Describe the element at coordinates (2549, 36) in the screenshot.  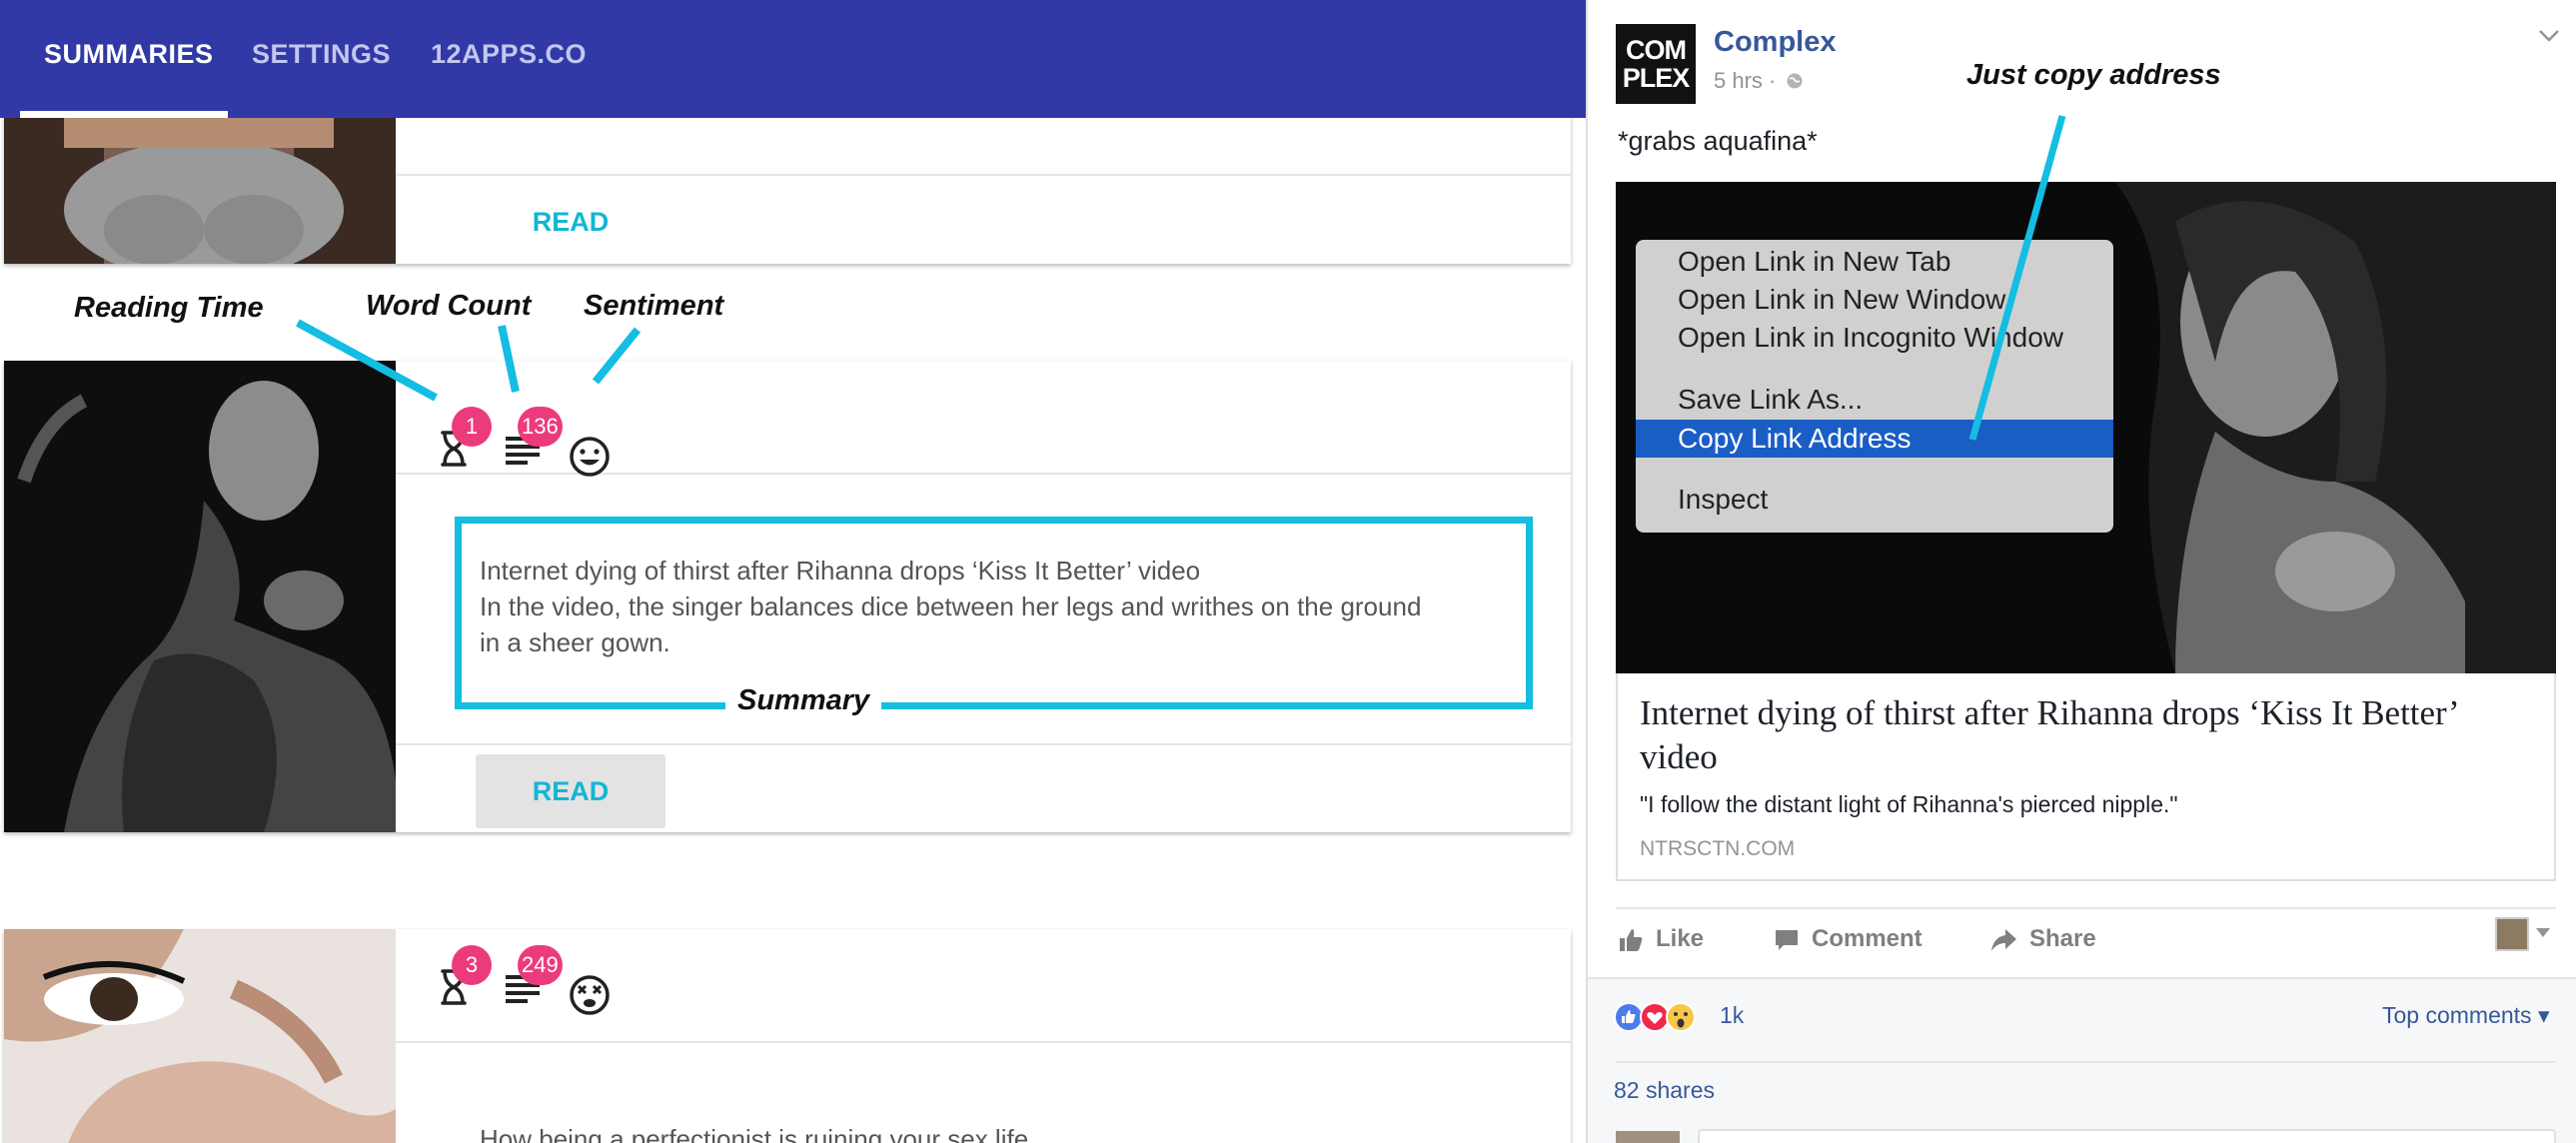
I see `chevron-down-icon` at that location.